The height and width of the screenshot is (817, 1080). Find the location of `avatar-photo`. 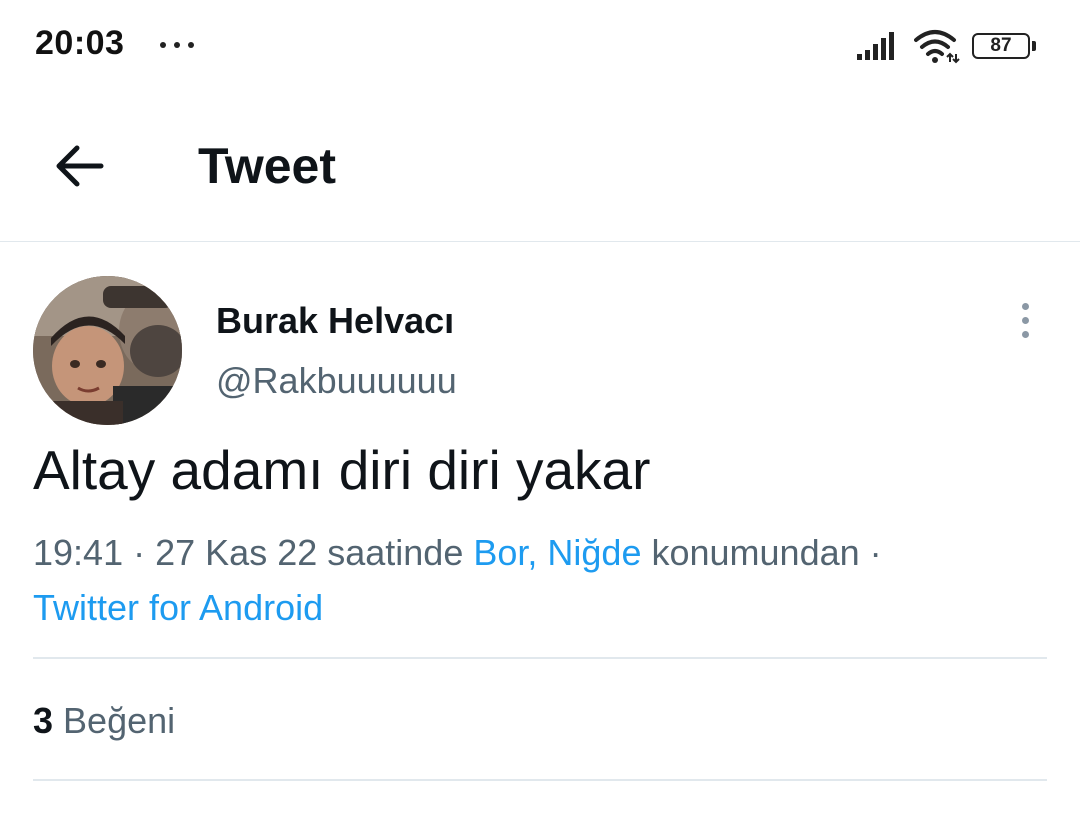

avatar-photo is located at coordinates (107, 350).